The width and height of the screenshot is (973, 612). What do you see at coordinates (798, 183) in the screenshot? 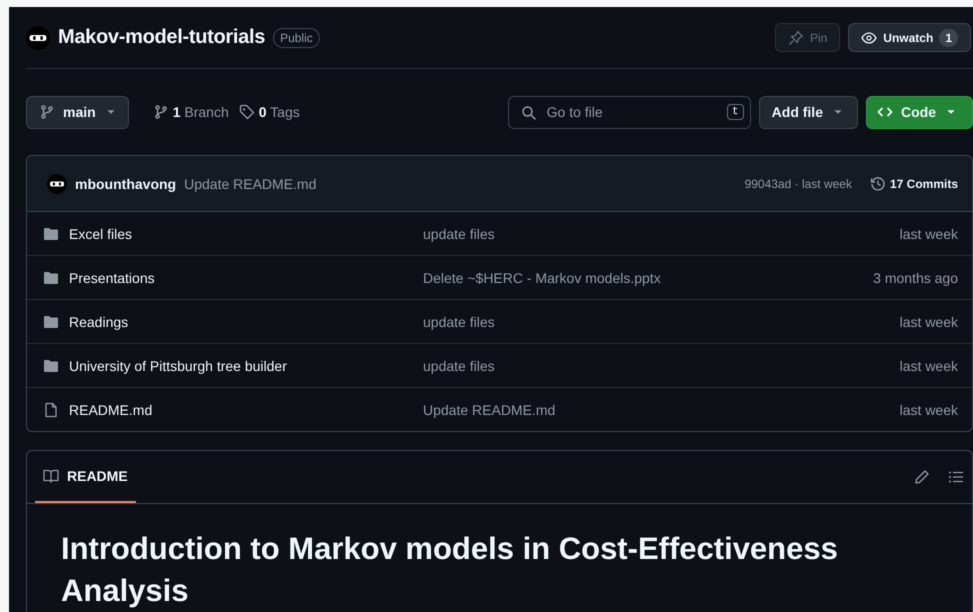
I see `commit-hash-time: 99043ad · last week` at bounding box center [798, 183].